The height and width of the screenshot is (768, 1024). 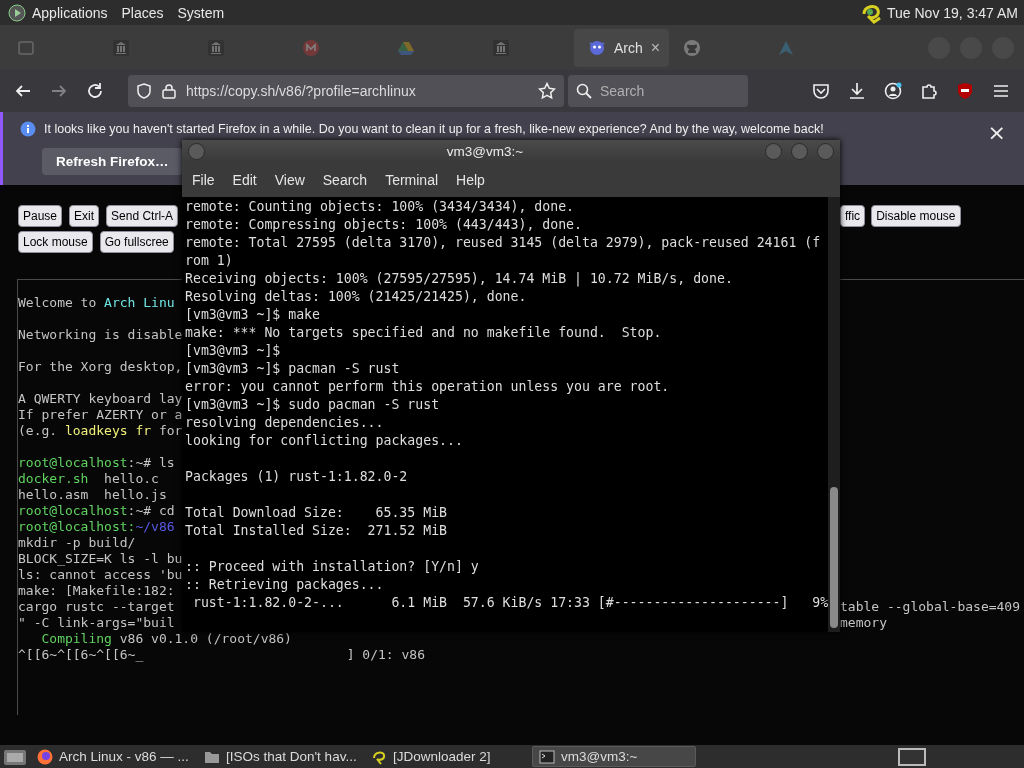 I want to click on maximize-button, so click(x=799, y=151).